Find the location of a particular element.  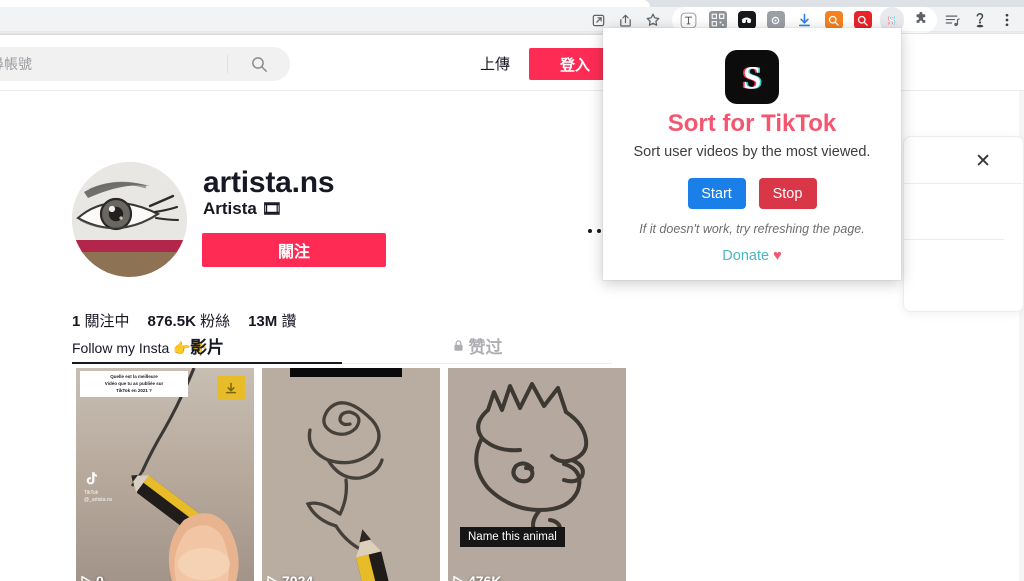

popup-title: Sort for TikTok is located at coordinates (752, 123).